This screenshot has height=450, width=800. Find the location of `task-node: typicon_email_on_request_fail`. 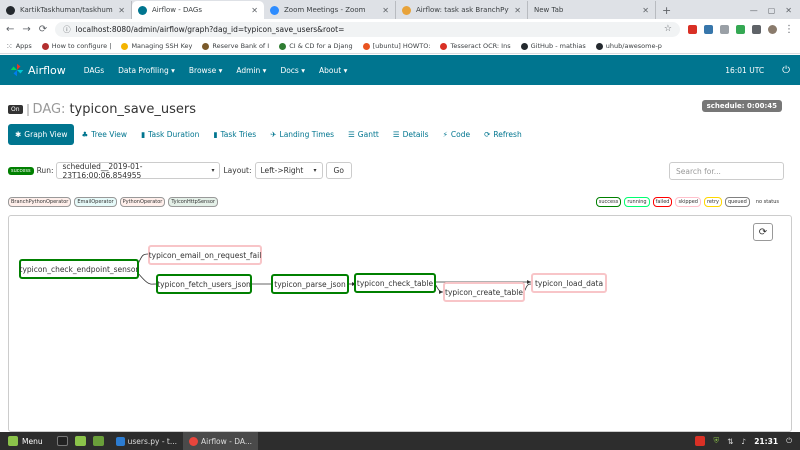

task-node: typicon_email_on_request_fail is located at coordinates (205, 255).